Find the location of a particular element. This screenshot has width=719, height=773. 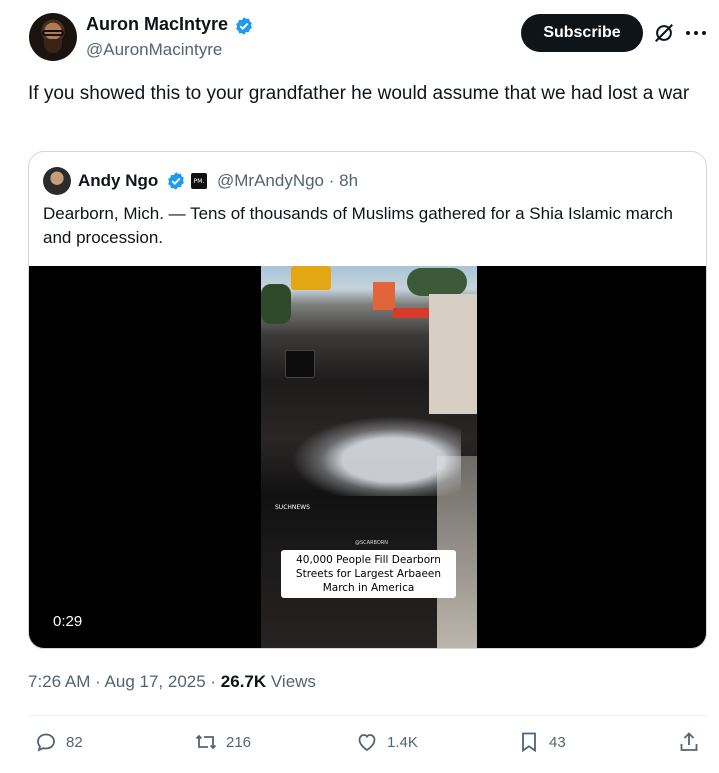

grok-icon is located at coordinates (664, 33).